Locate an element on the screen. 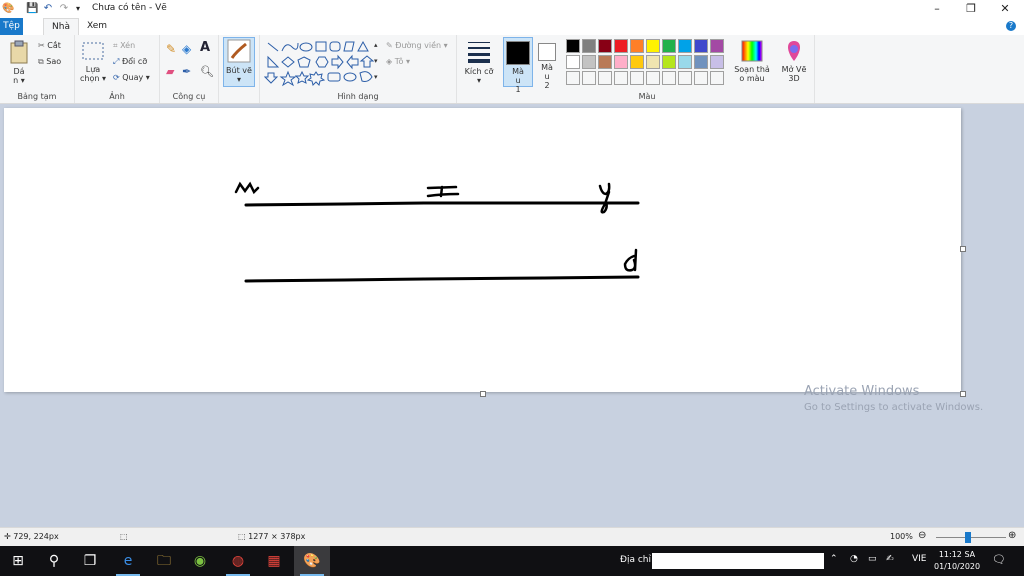  shapes-expand-icon: ▾ is located at coordinates (376, 77).